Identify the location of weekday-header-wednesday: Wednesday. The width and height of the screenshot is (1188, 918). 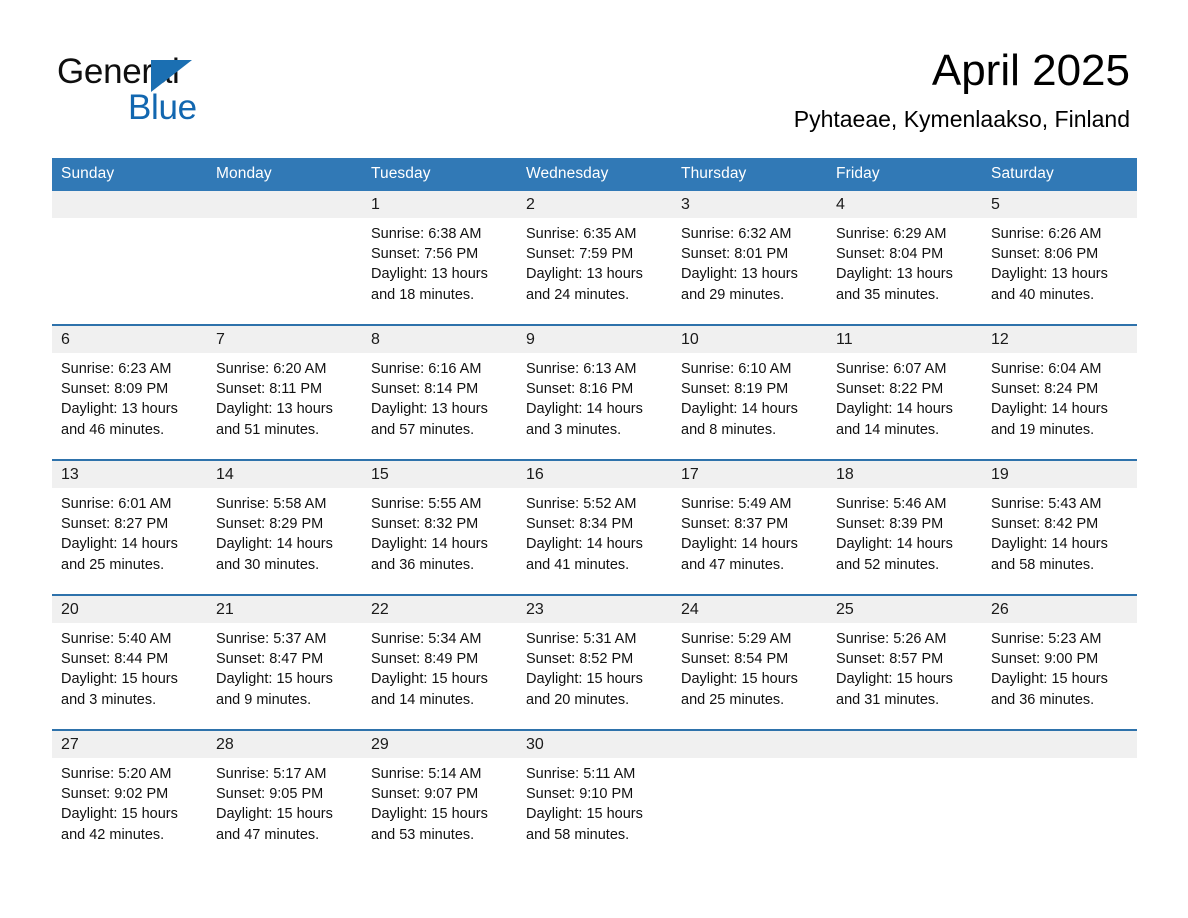
(594, 174).